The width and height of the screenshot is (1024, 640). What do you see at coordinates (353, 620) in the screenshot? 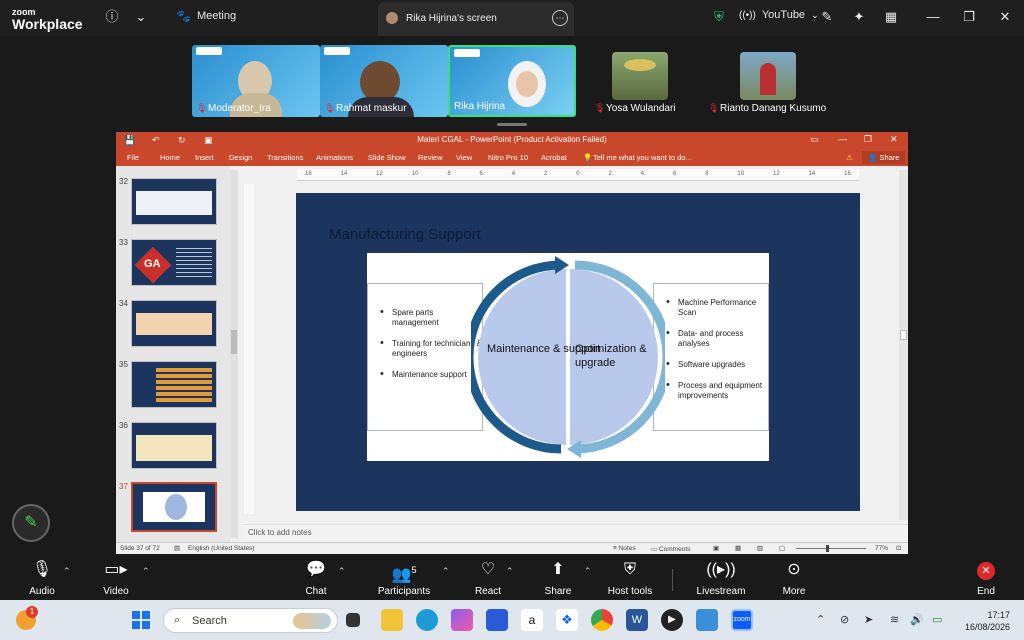
I see `task-view-icon` at bounding box center [353, 620].